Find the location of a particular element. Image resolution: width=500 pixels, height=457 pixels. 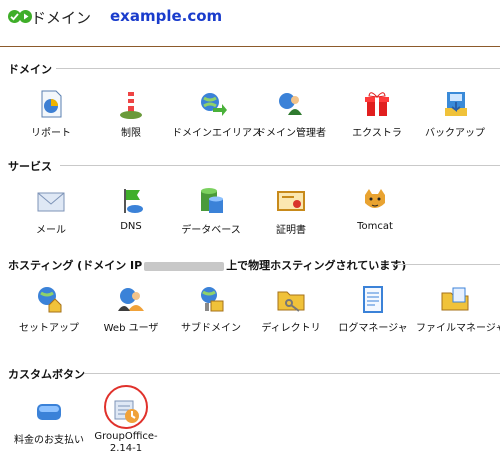

backup-icon is located at coordinates (456, 104).